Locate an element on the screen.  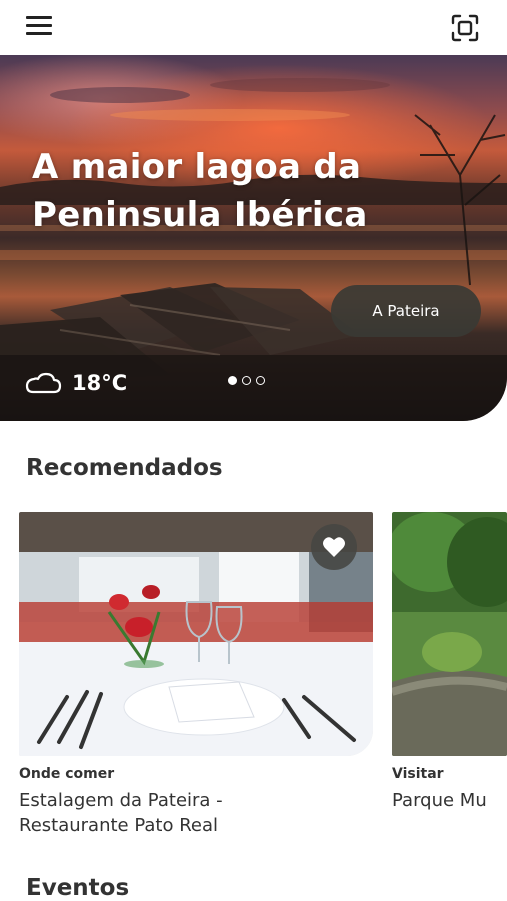
card-category: Onde comer is located at coordinates (67, 774).